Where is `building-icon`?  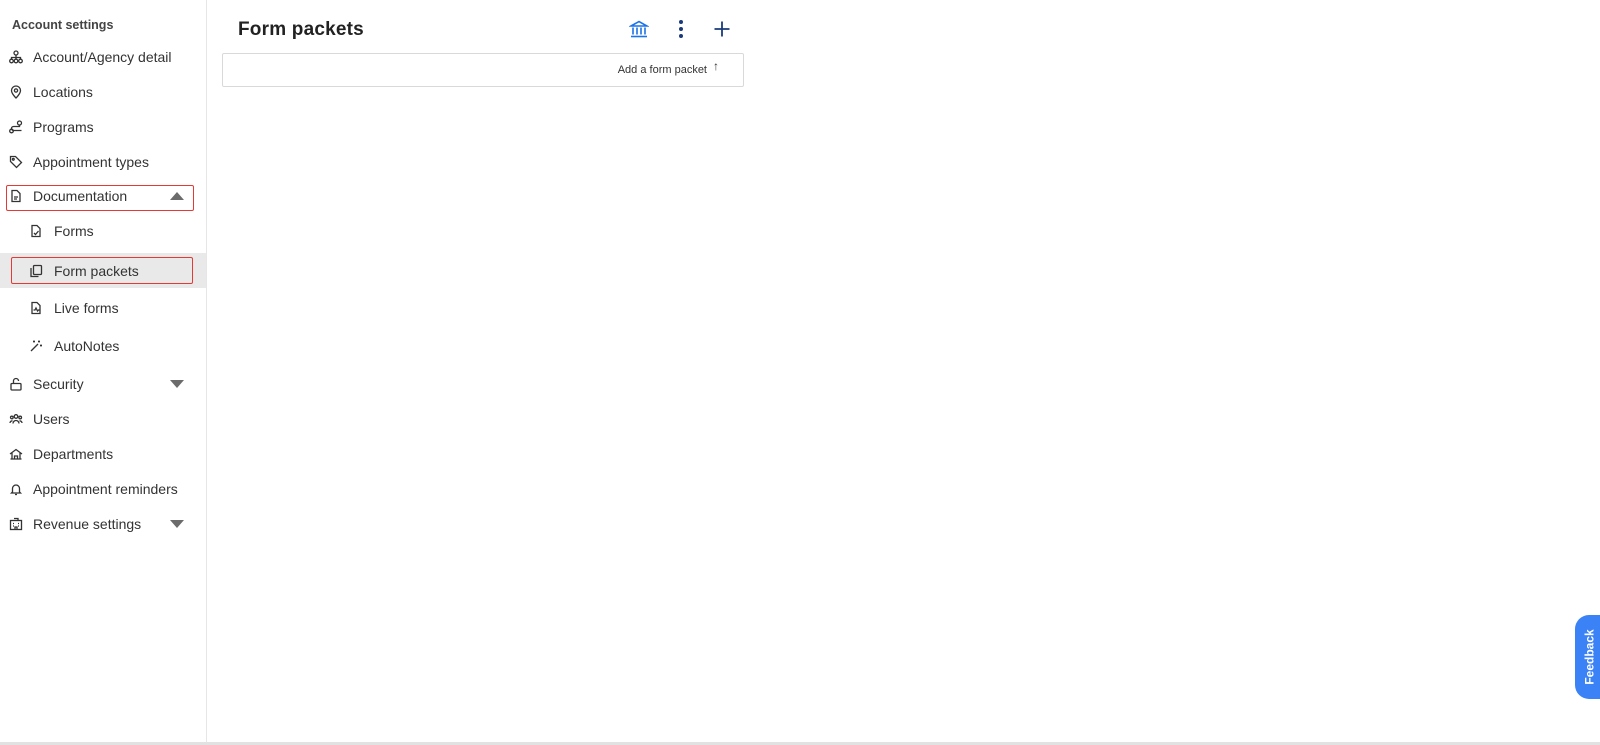
building-icon is located at coordinates (16, 524).